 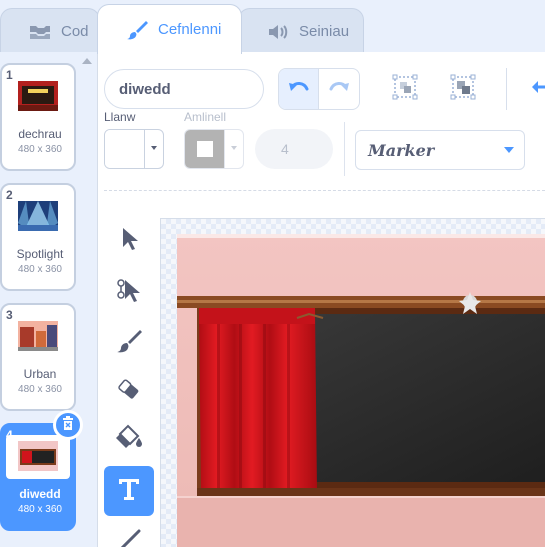 I want to click on reshape-tool, so click(x=129, y=292).